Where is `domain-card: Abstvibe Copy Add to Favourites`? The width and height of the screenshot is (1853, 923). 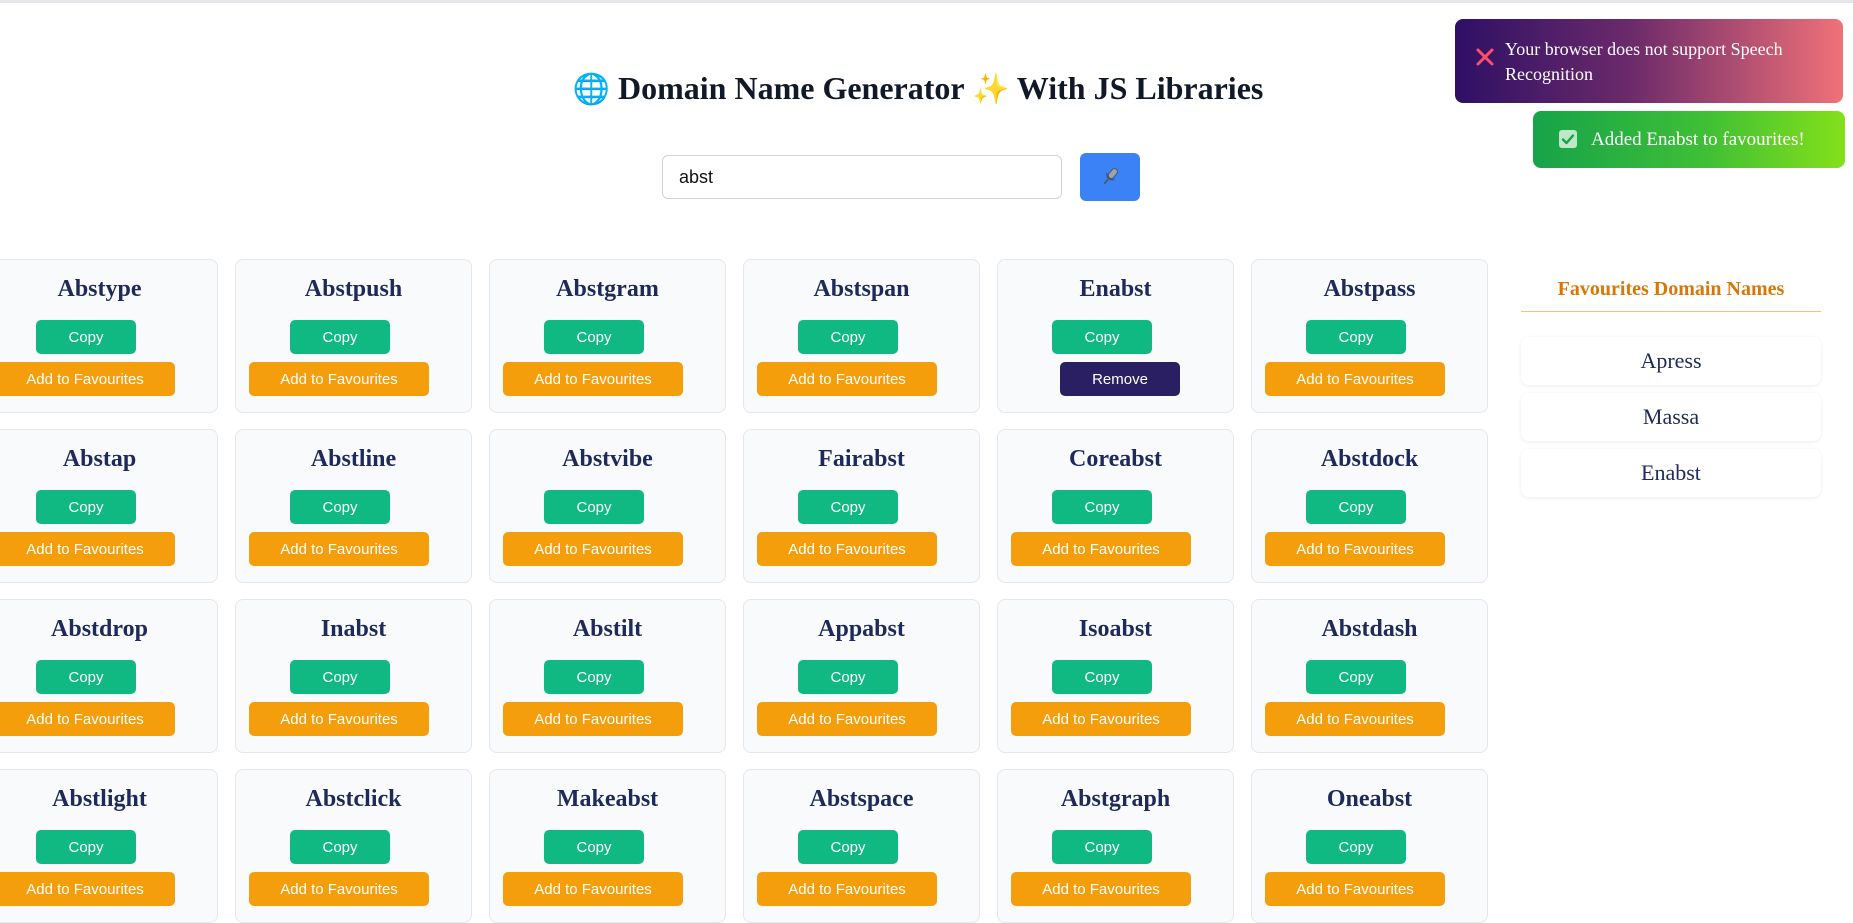 domain-card: Abstvibe Copy Add to Favourites is located at coordinates (607, 506).